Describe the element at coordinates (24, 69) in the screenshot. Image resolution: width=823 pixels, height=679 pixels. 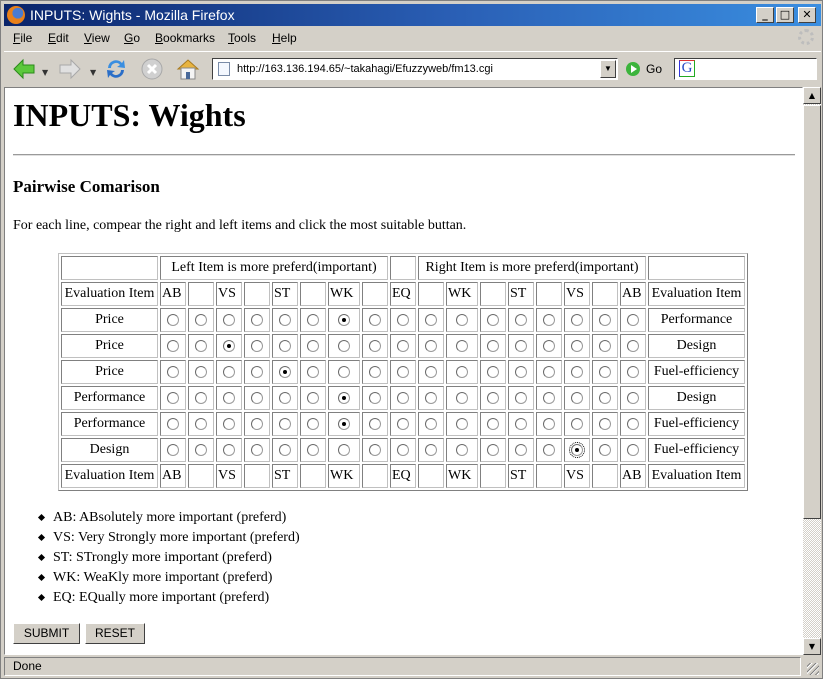
I see `back-icon` at that location.